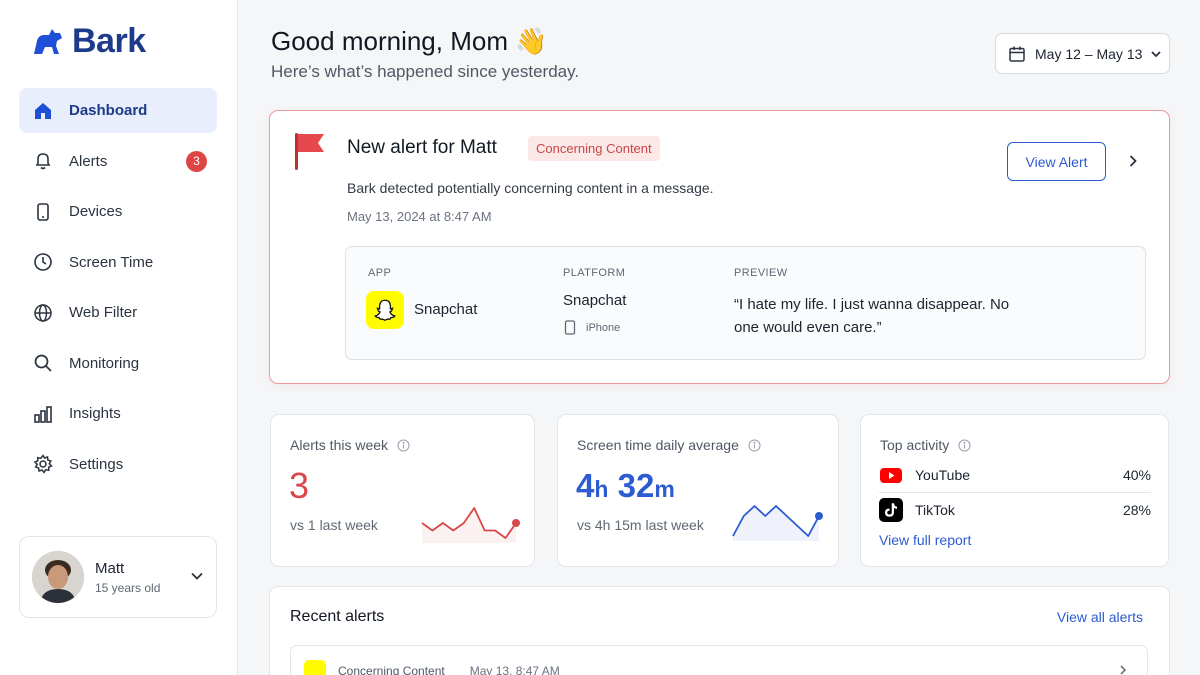 The height and width of the screenshot is (675, 1200). I want to click on platform-column-header: PLATFORM, so click(594, 273).